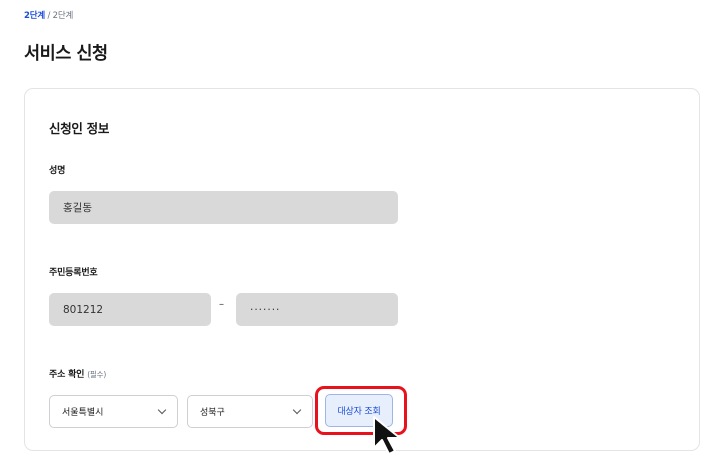 The width and height of the screenshot is (708, 465). I want to click on district-select-value: 성북구, so click(212, 413).